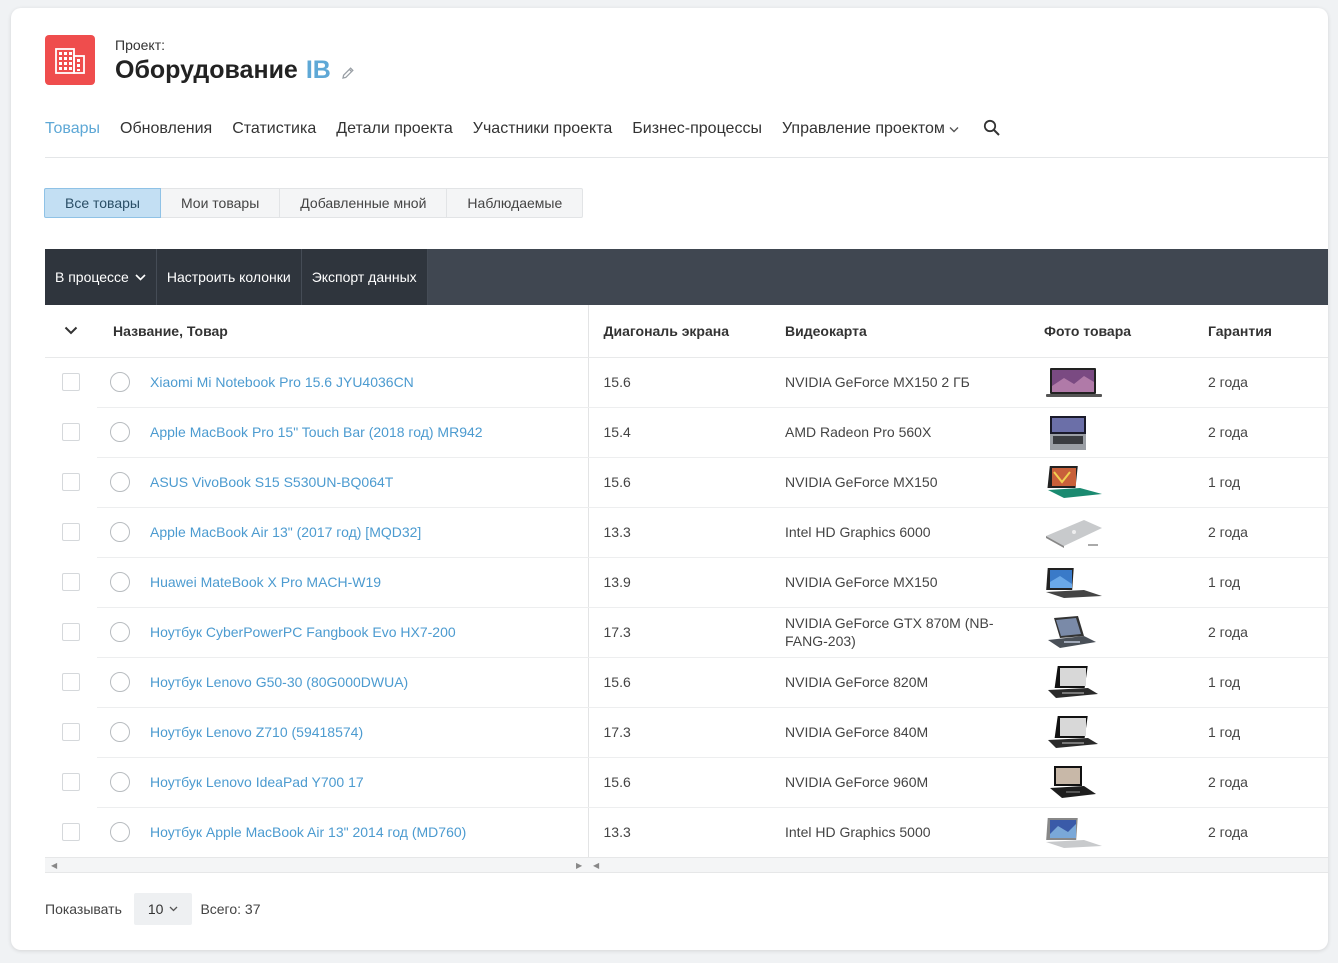 The image size is (1338, 963). I want to click on nav-item-project-management: Управление проектом, so click(870, 129).